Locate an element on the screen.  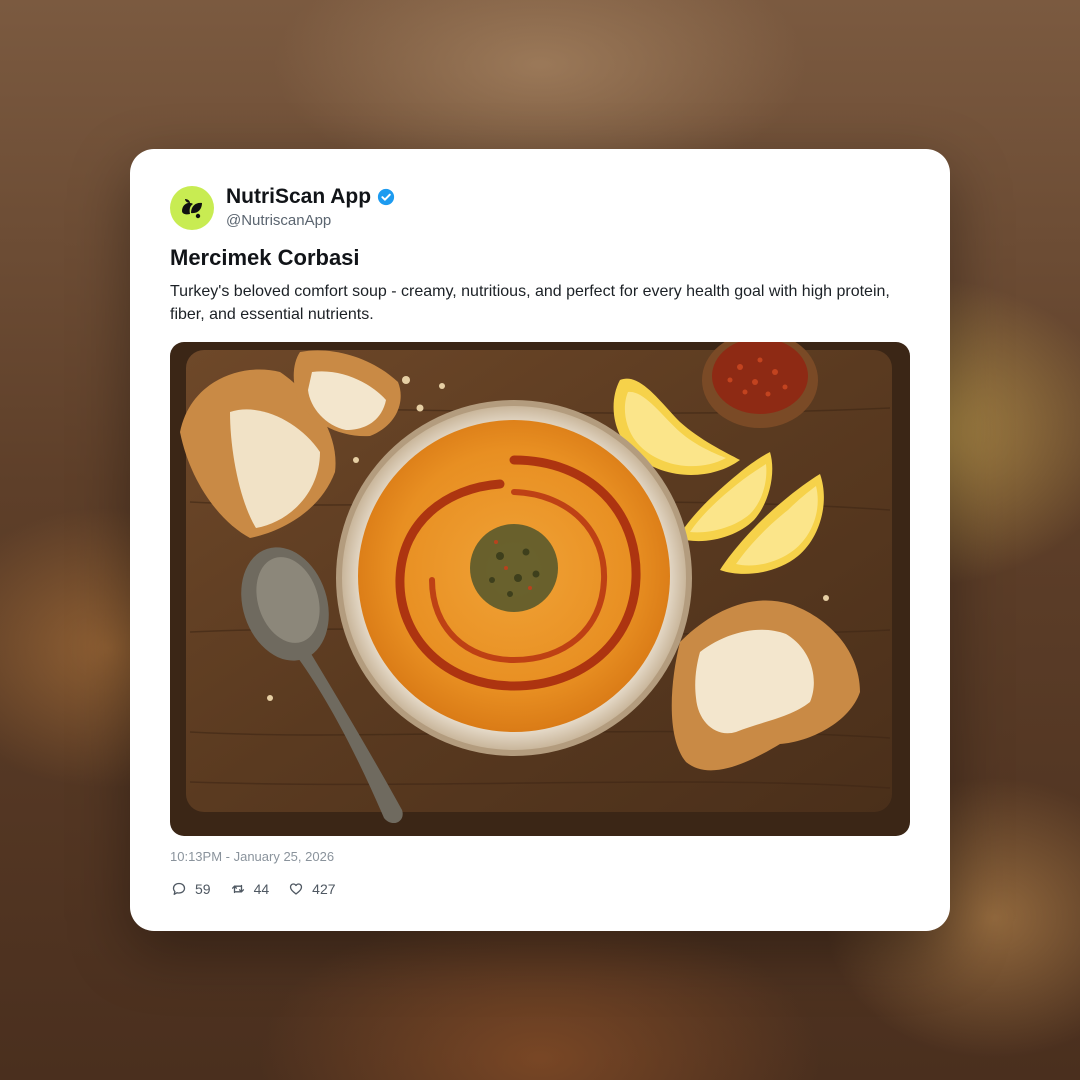
comment-bubble-icon is located at coordinates (179, 888).